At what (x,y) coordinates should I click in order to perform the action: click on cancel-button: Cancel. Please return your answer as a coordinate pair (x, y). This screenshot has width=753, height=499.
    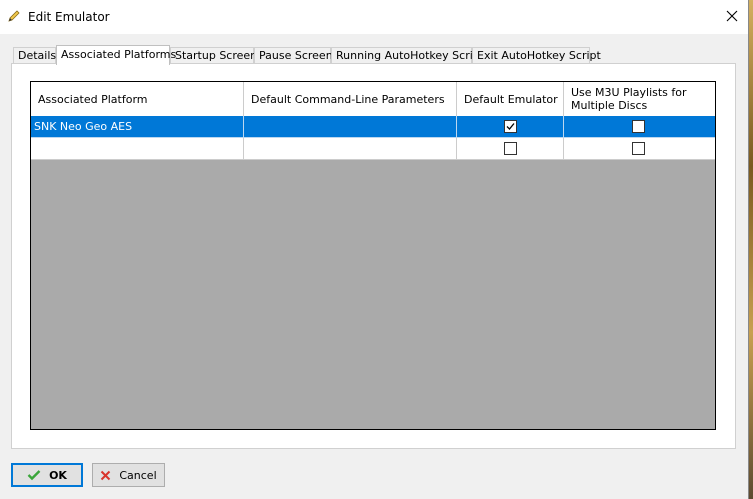
    Looking at the image, I should click on (128, 475).